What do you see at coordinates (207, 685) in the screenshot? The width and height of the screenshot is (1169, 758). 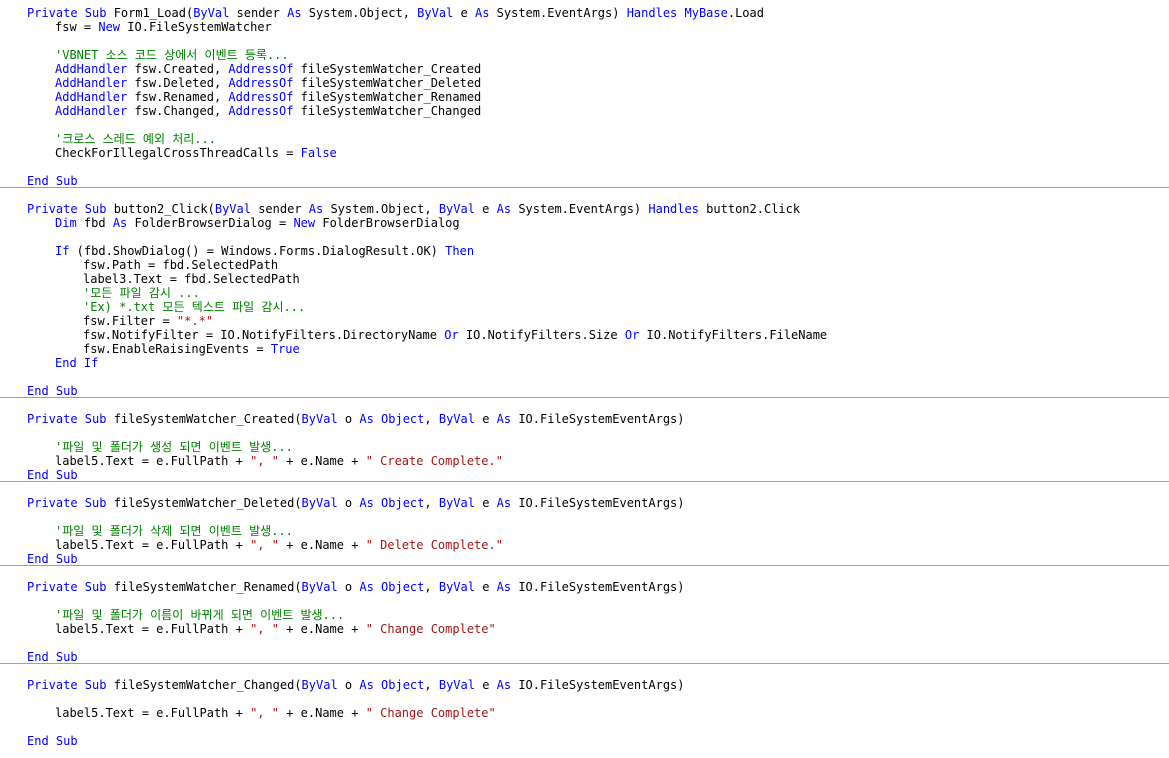 I see `code-text: fileSystemWatcher_Changed(` at bounding box center [207, 685].